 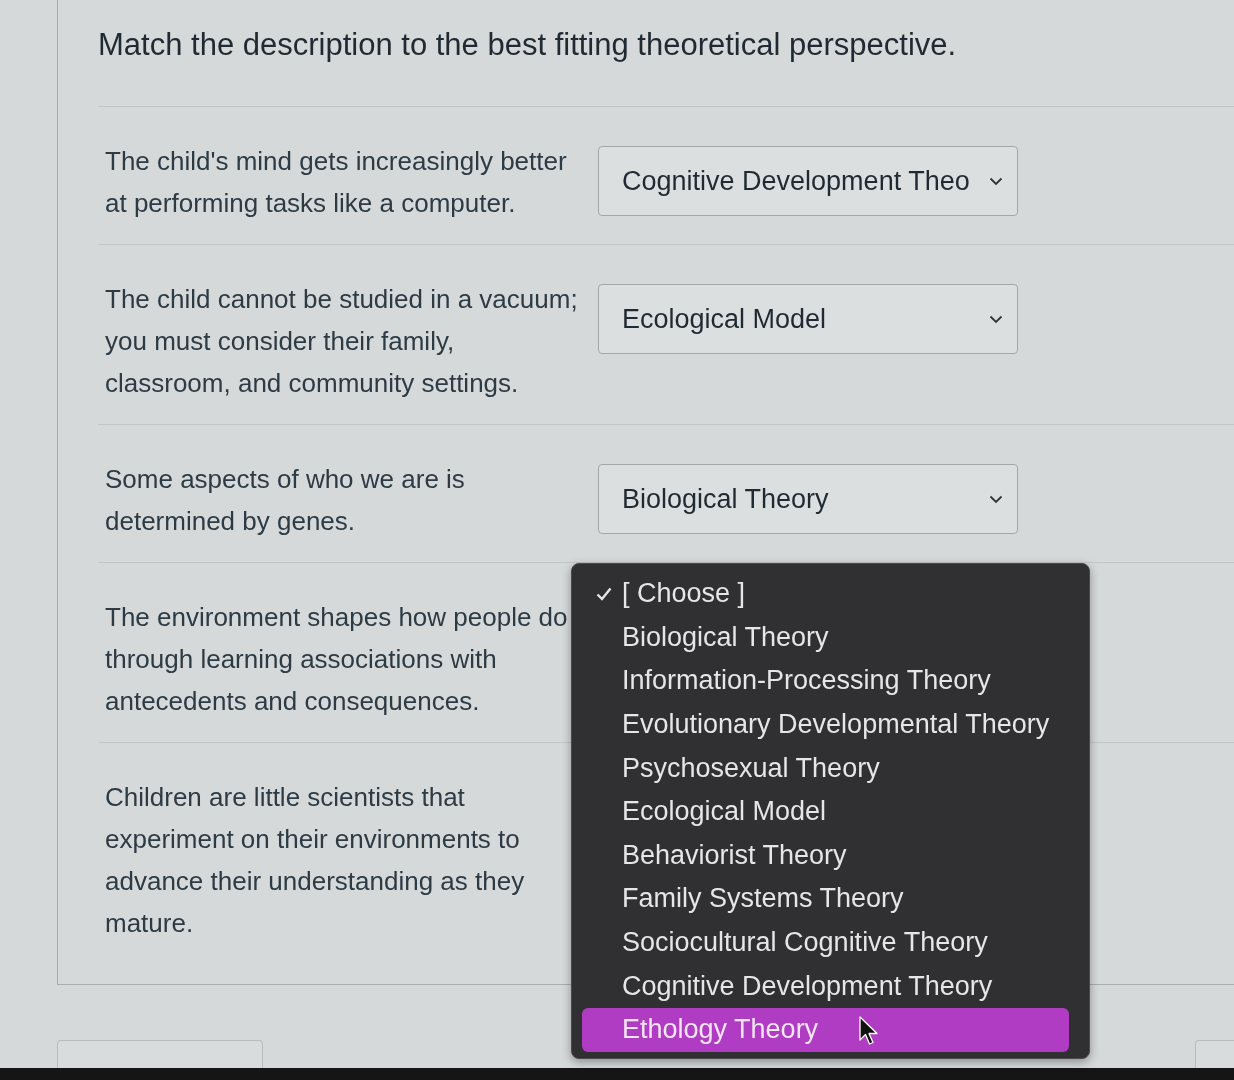 What do you see at coordinates (808, 499) in the screenshot?
I see `answer-dropdown: Biological Theory` at bounding box center [808, 499].